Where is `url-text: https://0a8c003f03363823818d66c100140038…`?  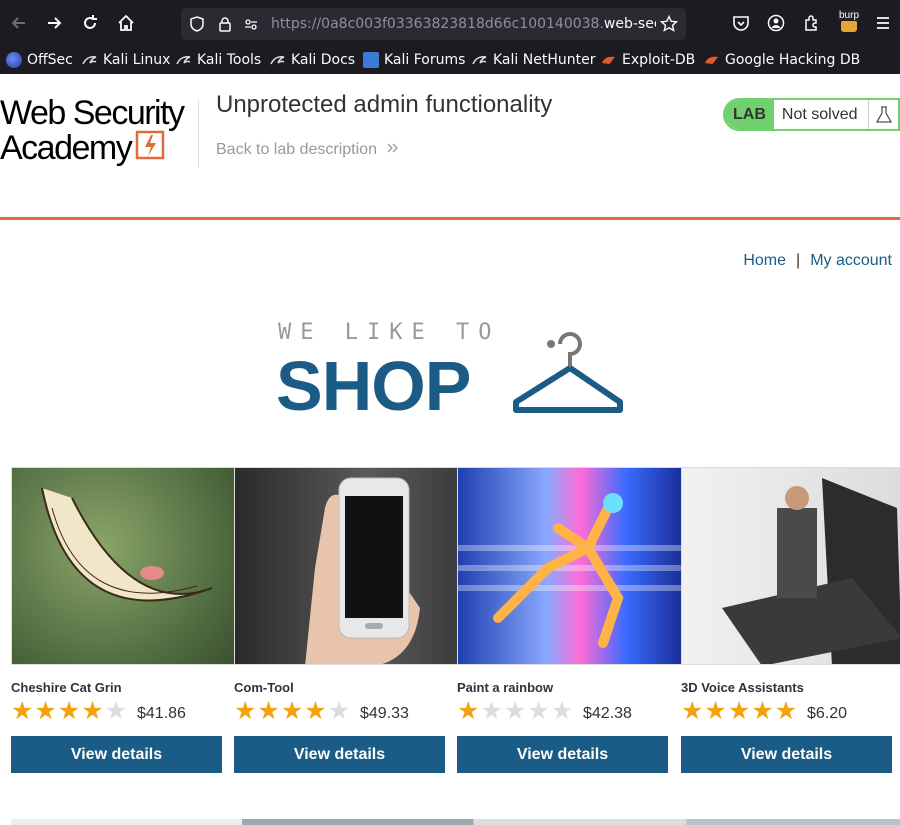 url-text: https://0a8c003f03363823818d66c100140038… is located at coordinates (463, 24).